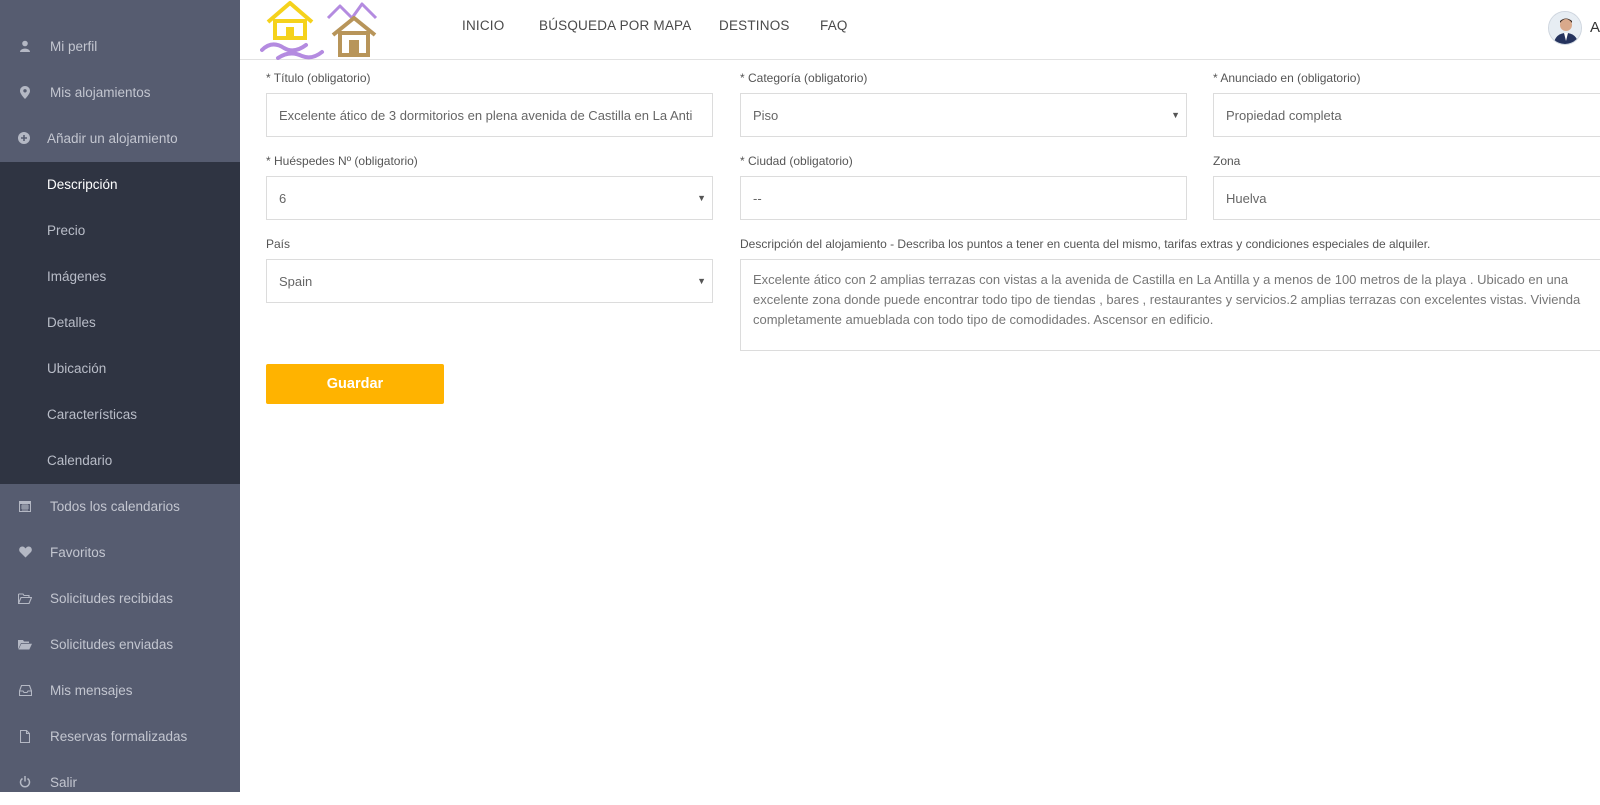 The width and height of the screenshot is (1600, 805). Describe the element at coordinates (296, 281) in the screenshot. I see `pais-value: Spain` at that location.